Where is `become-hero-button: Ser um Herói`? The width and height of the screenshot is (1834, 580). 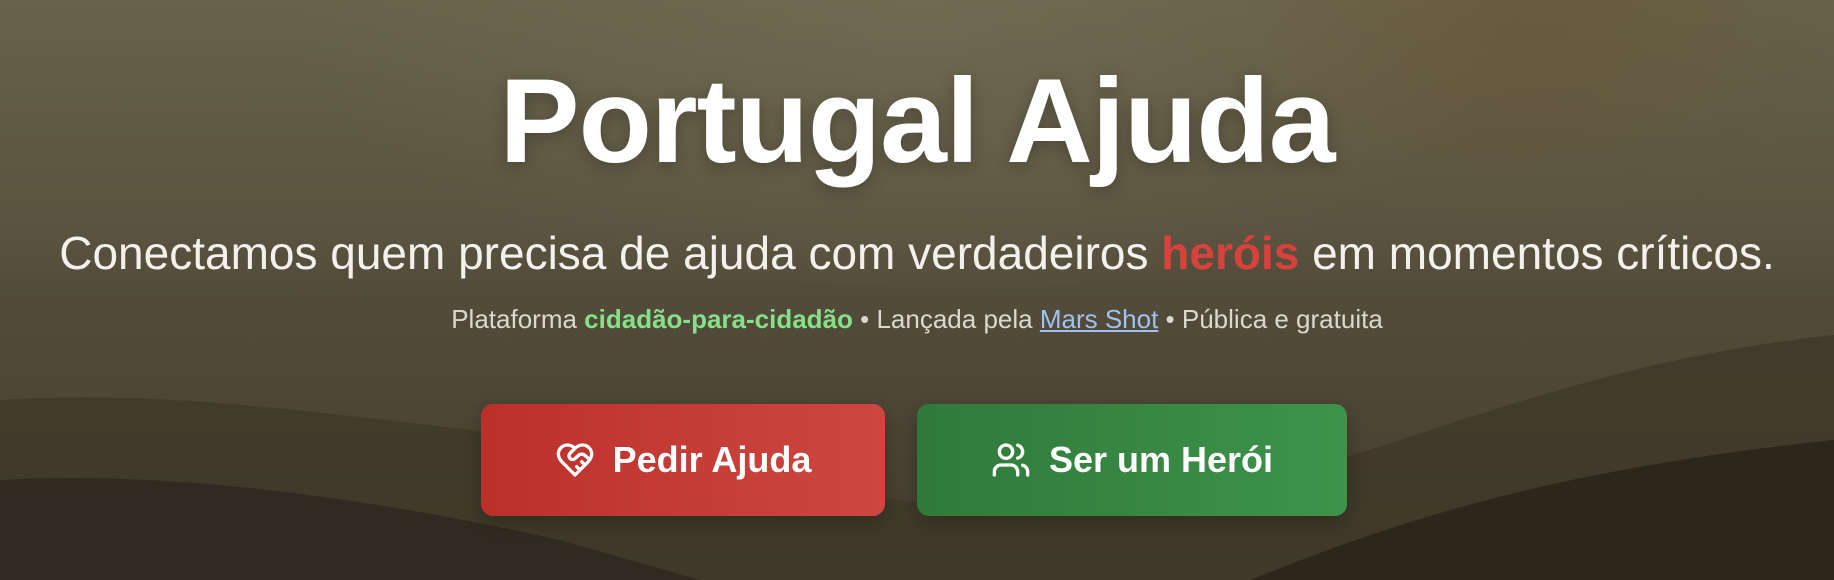 become-hero-button: Ser um Herói is located at coordinates (1132, 460).